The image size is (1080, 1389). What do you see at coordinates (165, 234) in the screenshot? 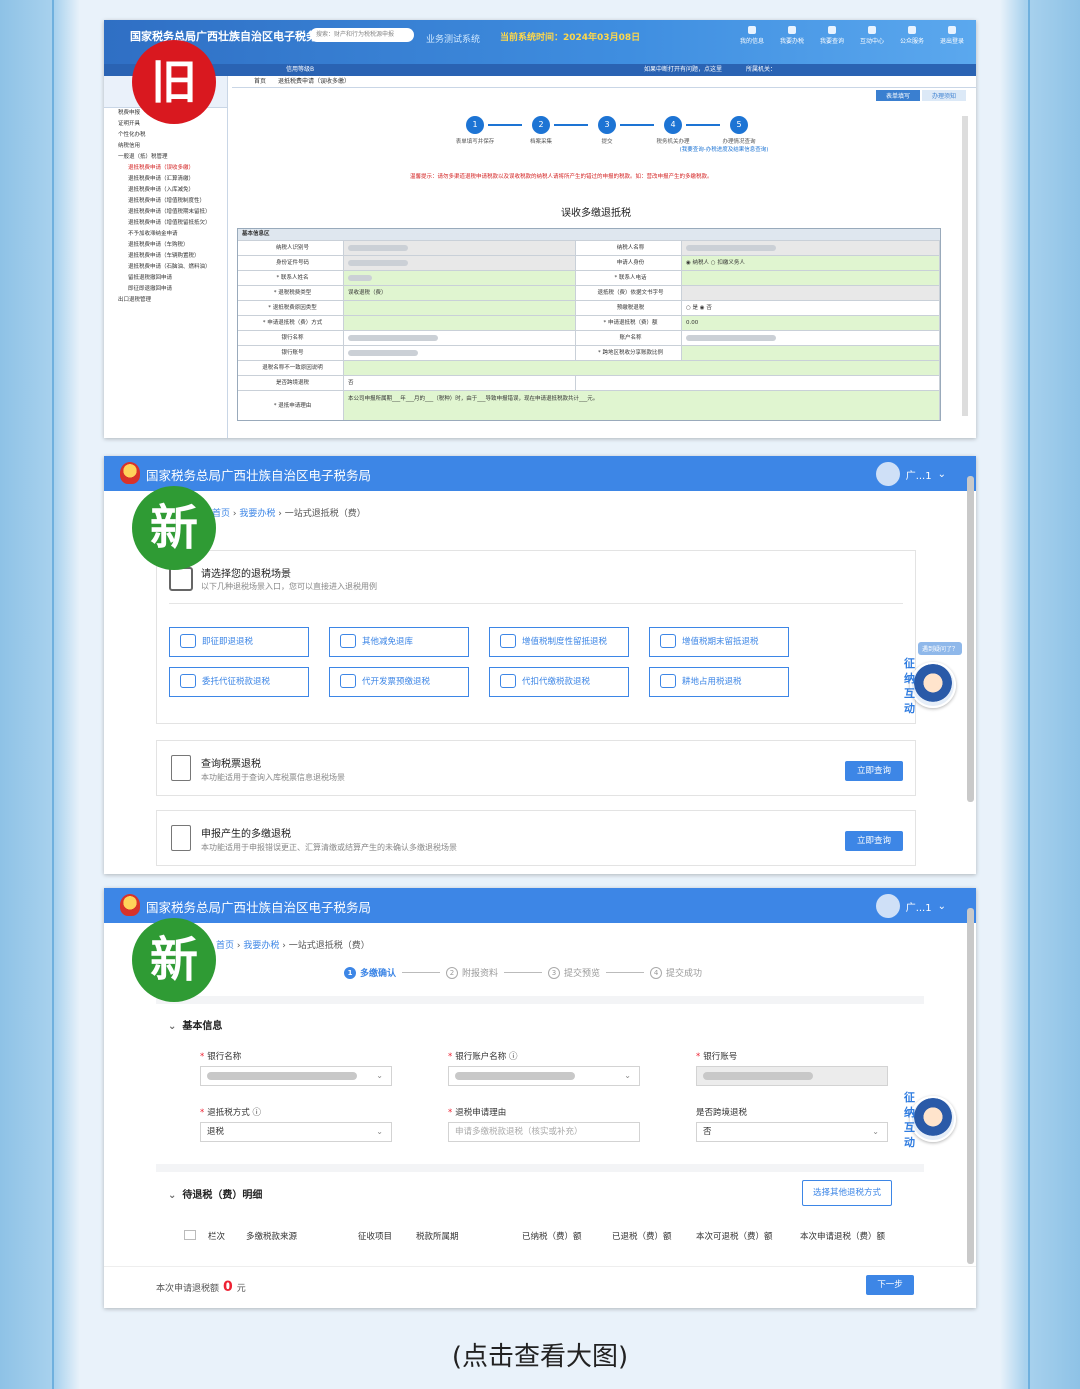
I see `old-side-item: 不予加收滞纳金申请` at bounding box center [165, 234].